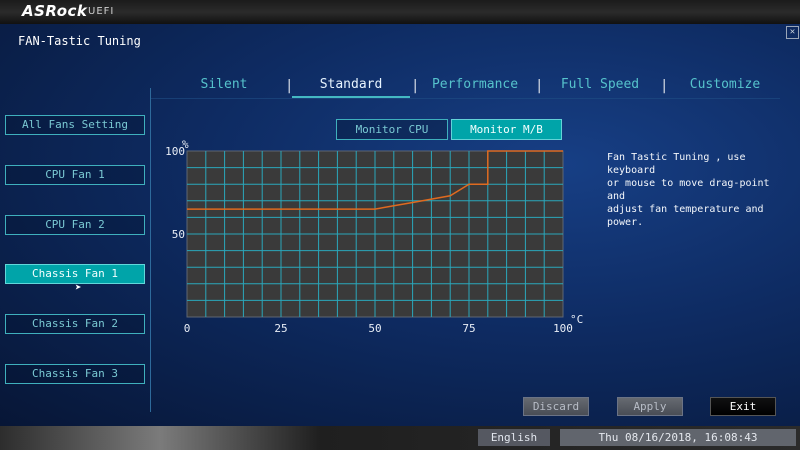  I want to click on page-title: FAN-Tastic Tuning, so click(79, 41).